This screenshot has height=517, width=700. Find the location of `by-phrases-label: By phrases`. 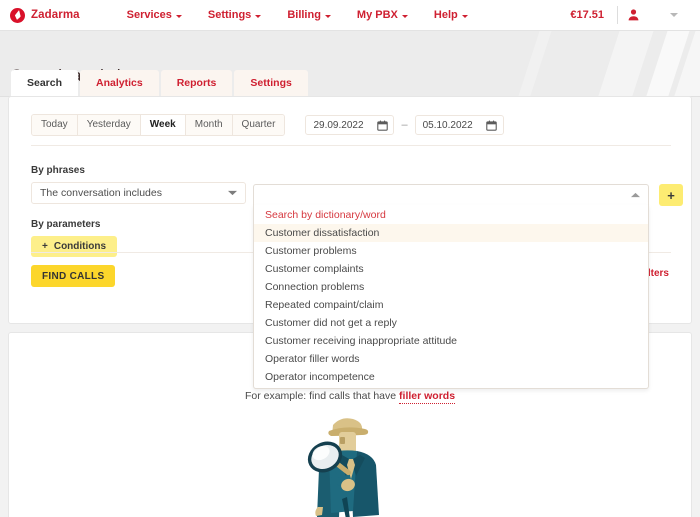

by-phrases-label: By phrases is located at coordinates (58, 170).